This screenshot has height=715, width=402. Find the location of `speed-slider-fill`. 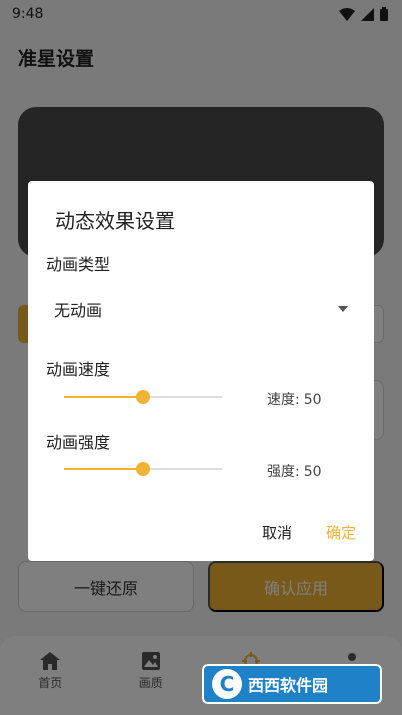

speed-slider-fill is located at coordinates (103, 397).